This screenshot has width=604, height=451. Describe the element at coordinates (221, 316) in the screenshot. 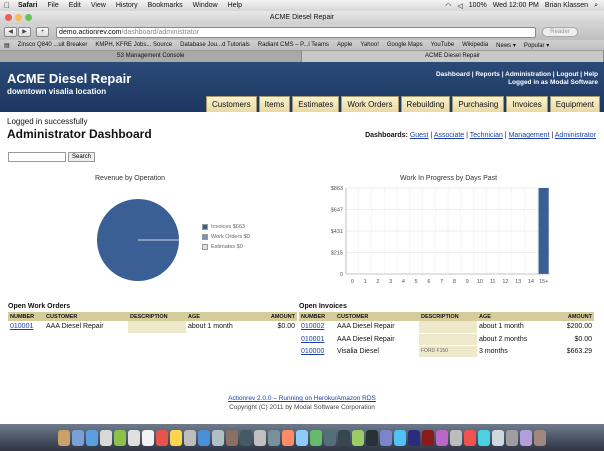

I see `column-header: AGE` at that location.